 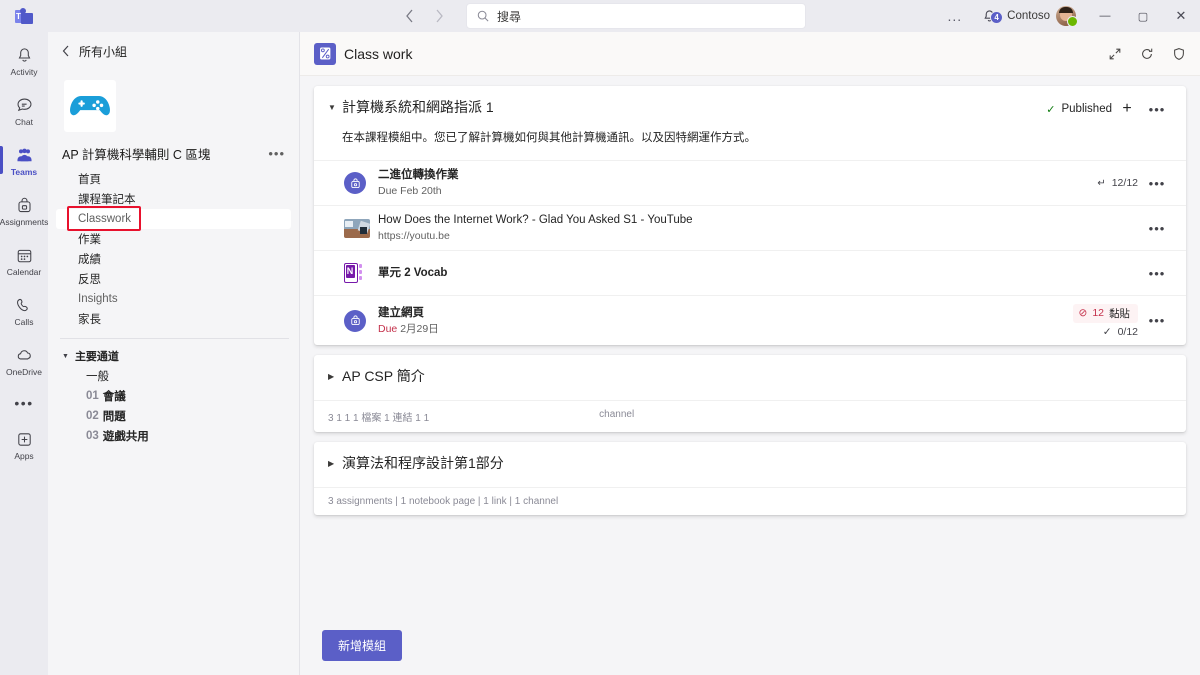 I want to click on backpack-icon, so click(x=24, y=205).